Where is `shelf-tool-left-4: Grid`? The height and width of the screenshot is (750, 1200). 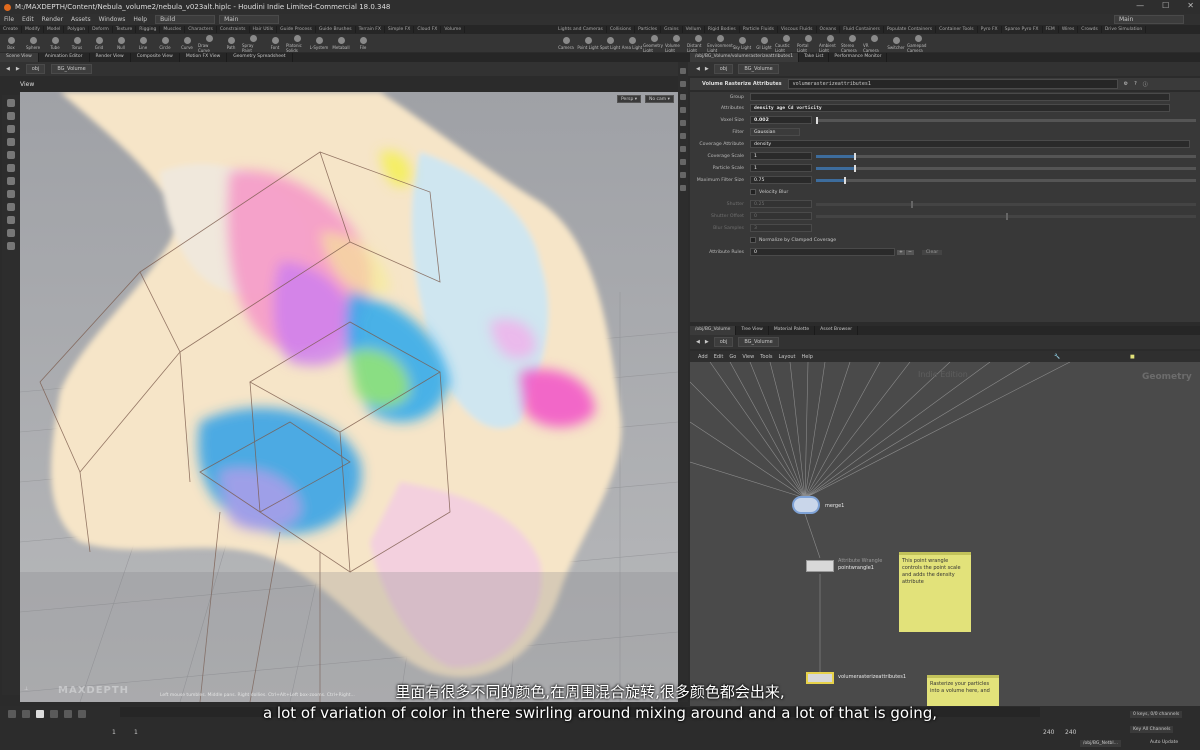 shelf-tool-left-4: Grid is located at coordinates (99, 43).